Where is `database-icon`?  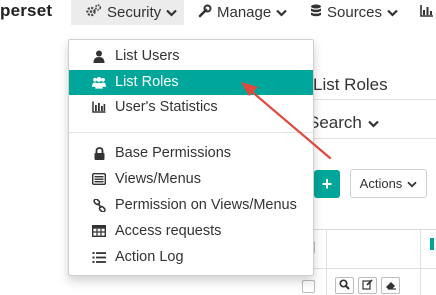 database-icon is located at coordinates (316, 13).